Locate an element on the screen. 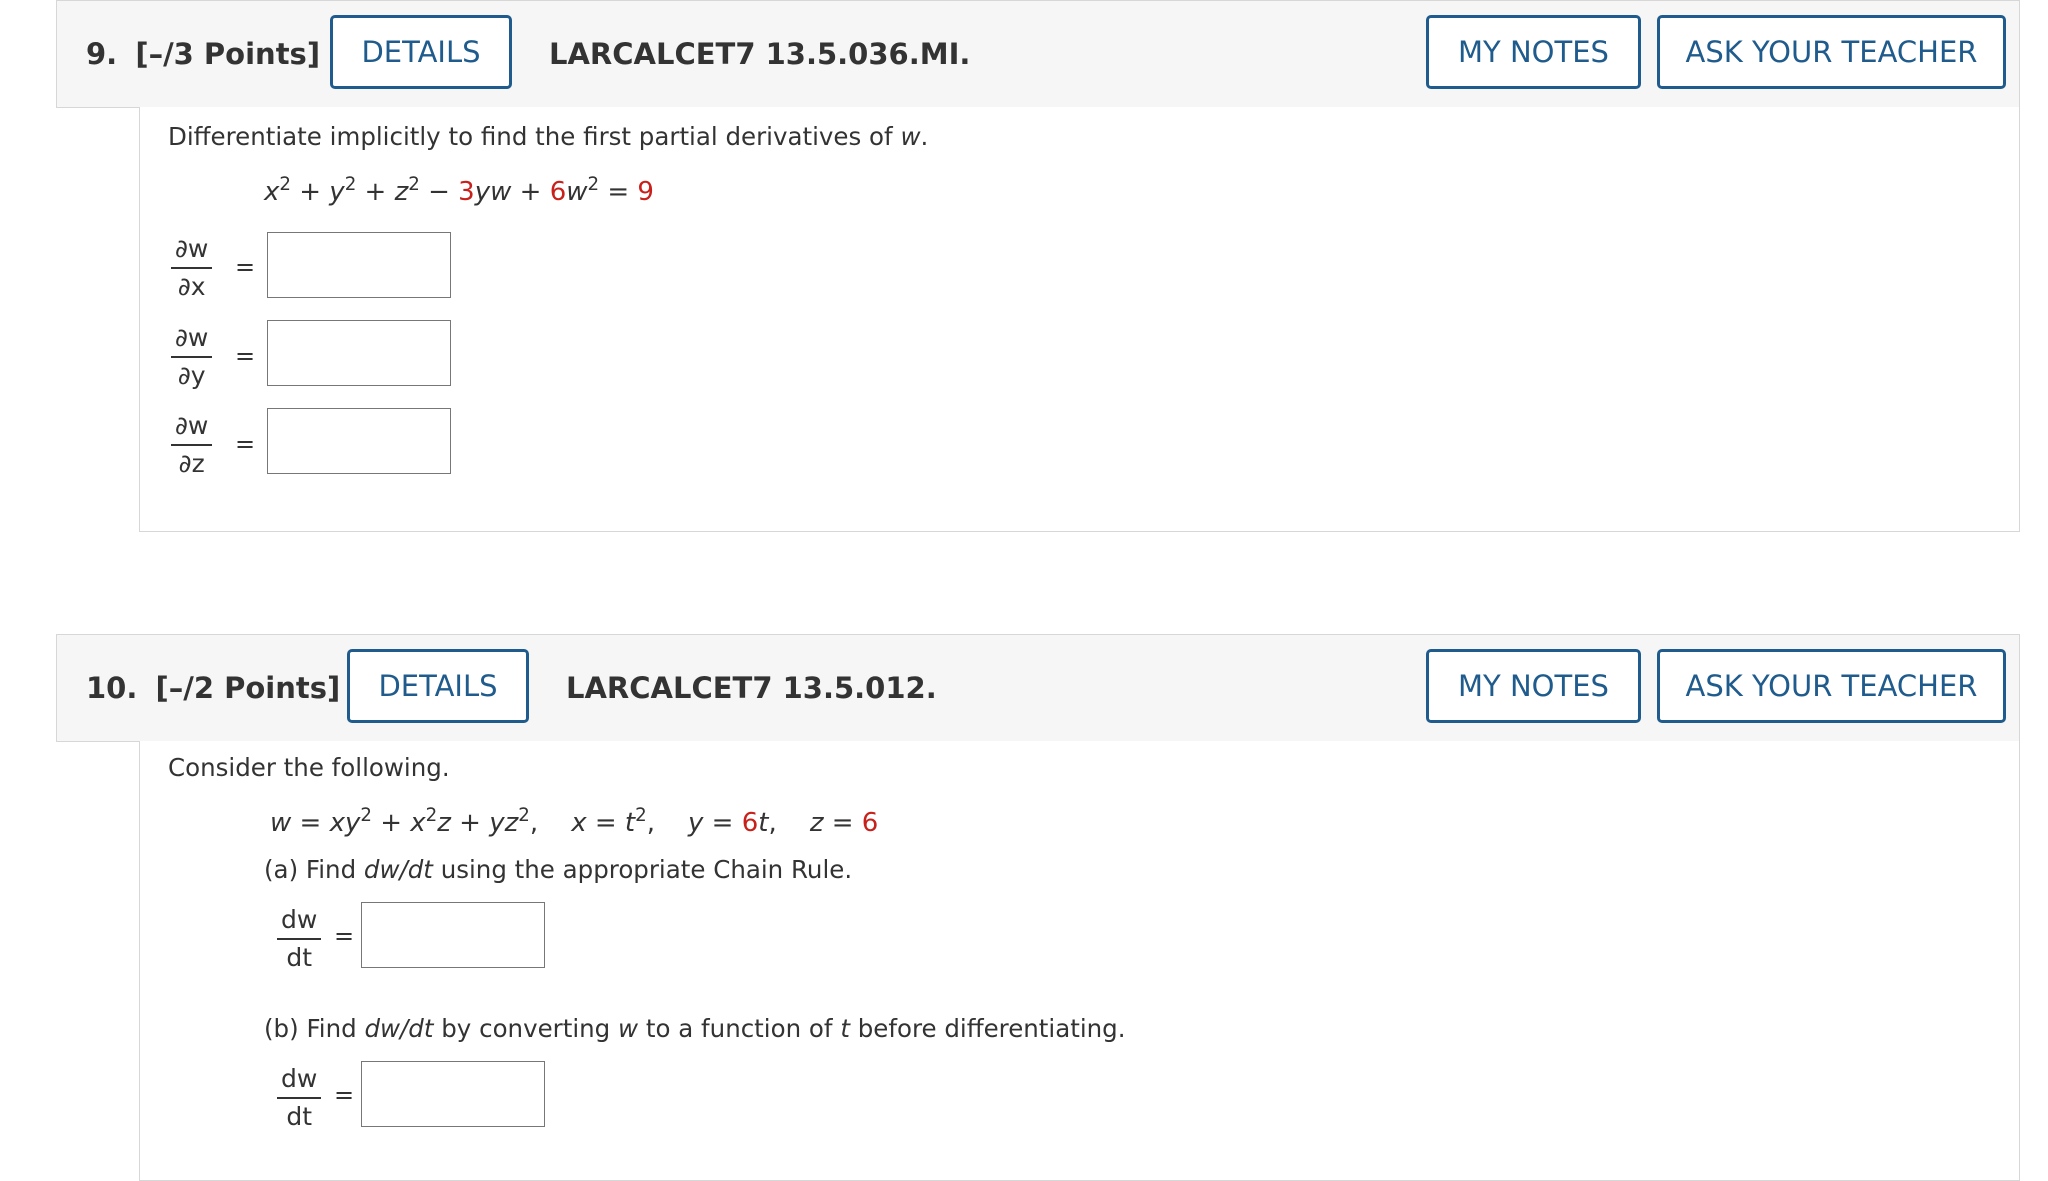 Image resolution: width=2048 pixels, height=1181 pixels. part-b-deriv: dw/dt is located at coordinates (399, 1028).